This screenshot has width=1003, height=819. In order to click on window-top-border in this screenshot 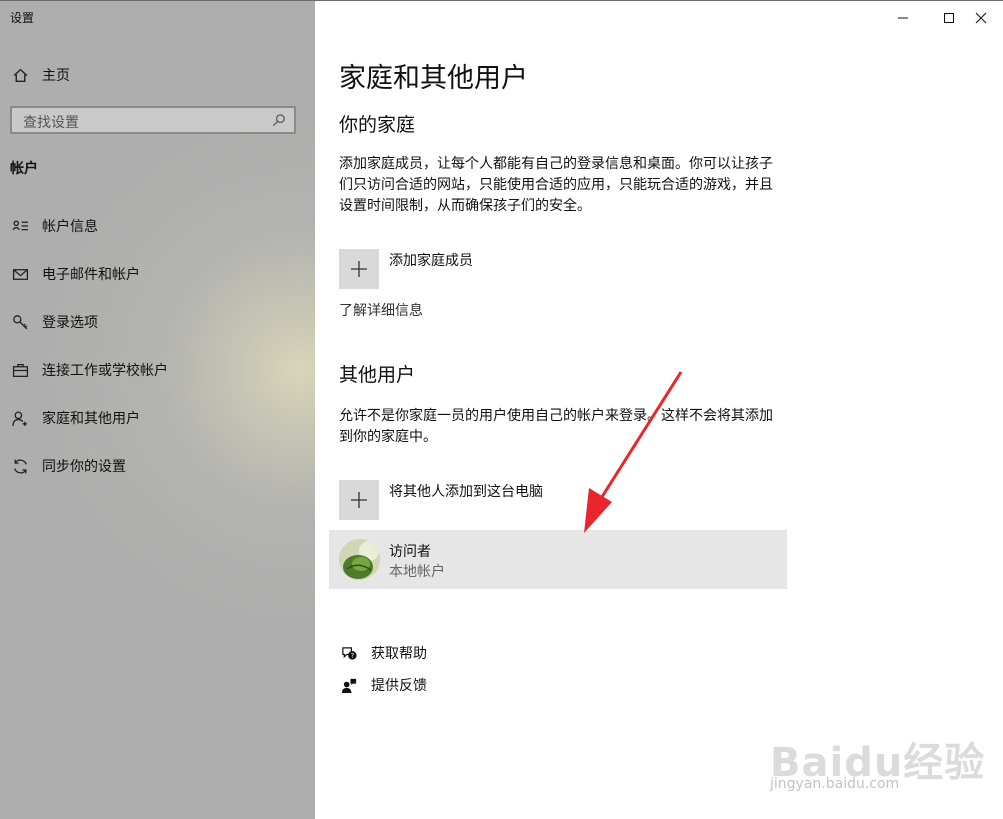, I will do `click(501, 0)`.